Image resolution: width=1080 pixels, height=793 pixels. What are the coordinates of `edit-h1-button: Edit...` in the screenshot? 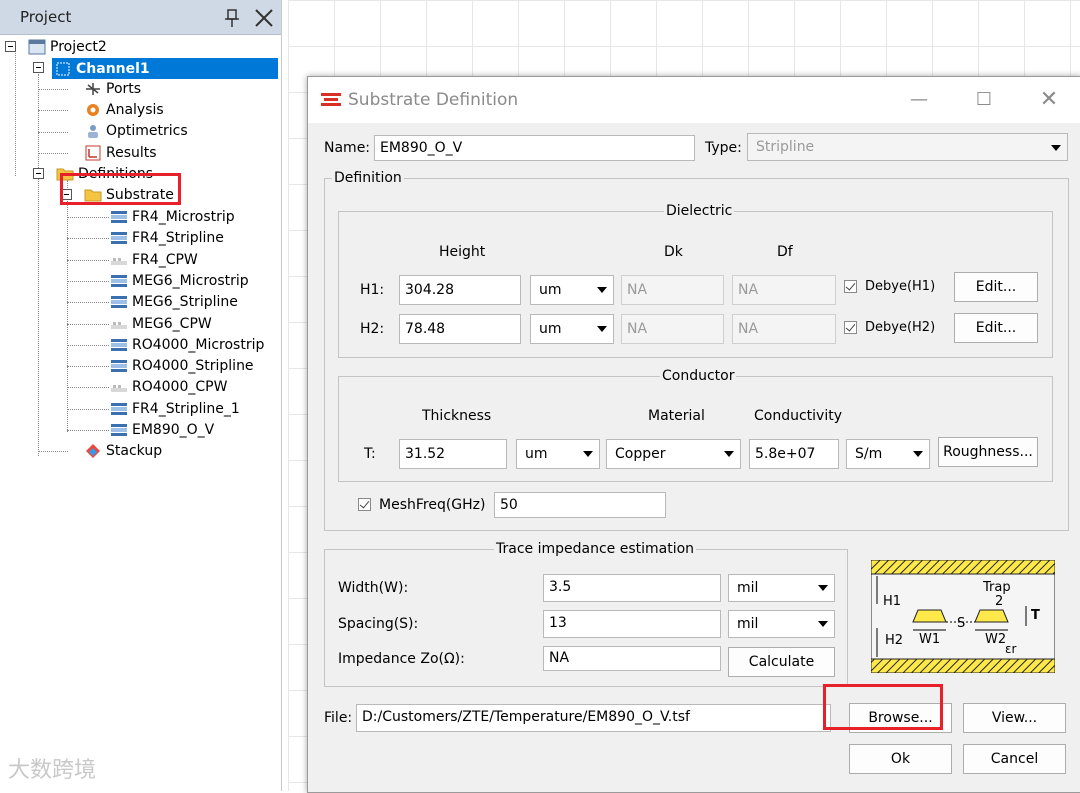 It's located at (996, 287).